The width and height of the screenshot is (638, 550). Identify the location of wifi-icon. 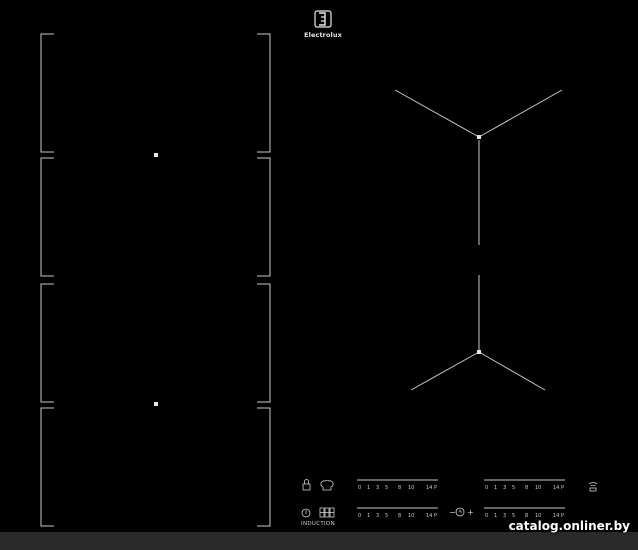
(593, 487).